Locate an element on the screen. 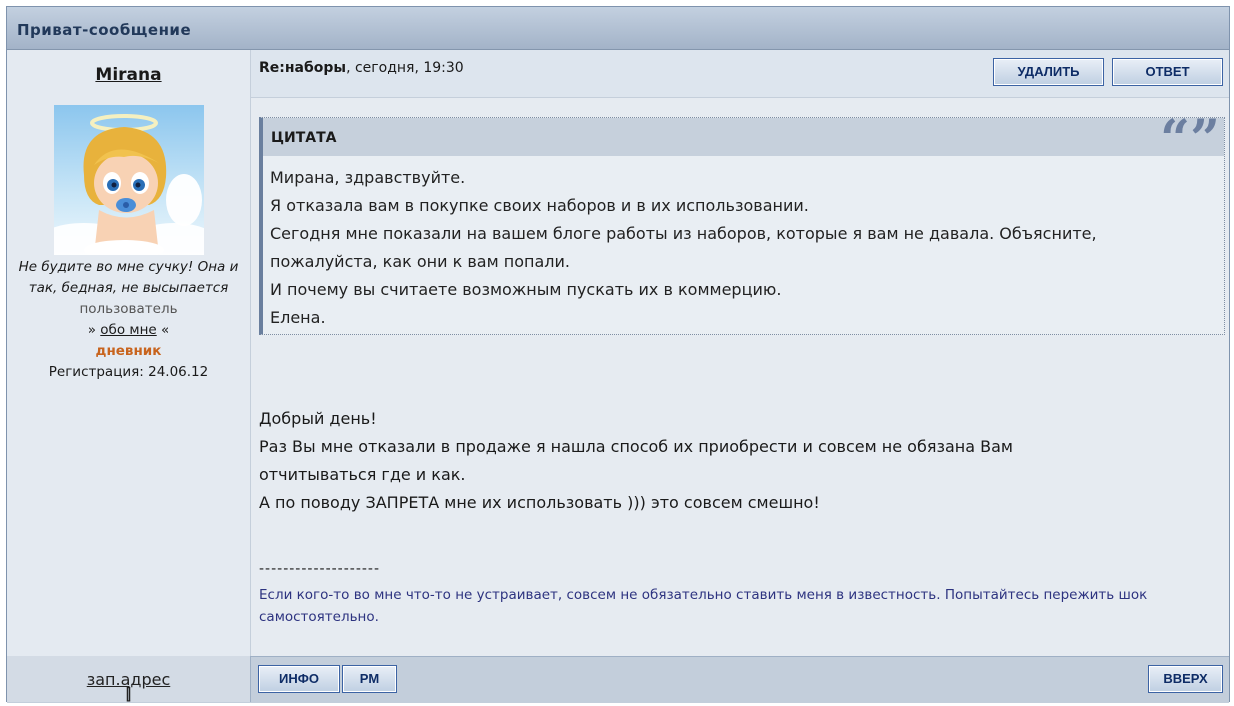  panel-title: Приват-сообщение is located at coordinates (104, 30).